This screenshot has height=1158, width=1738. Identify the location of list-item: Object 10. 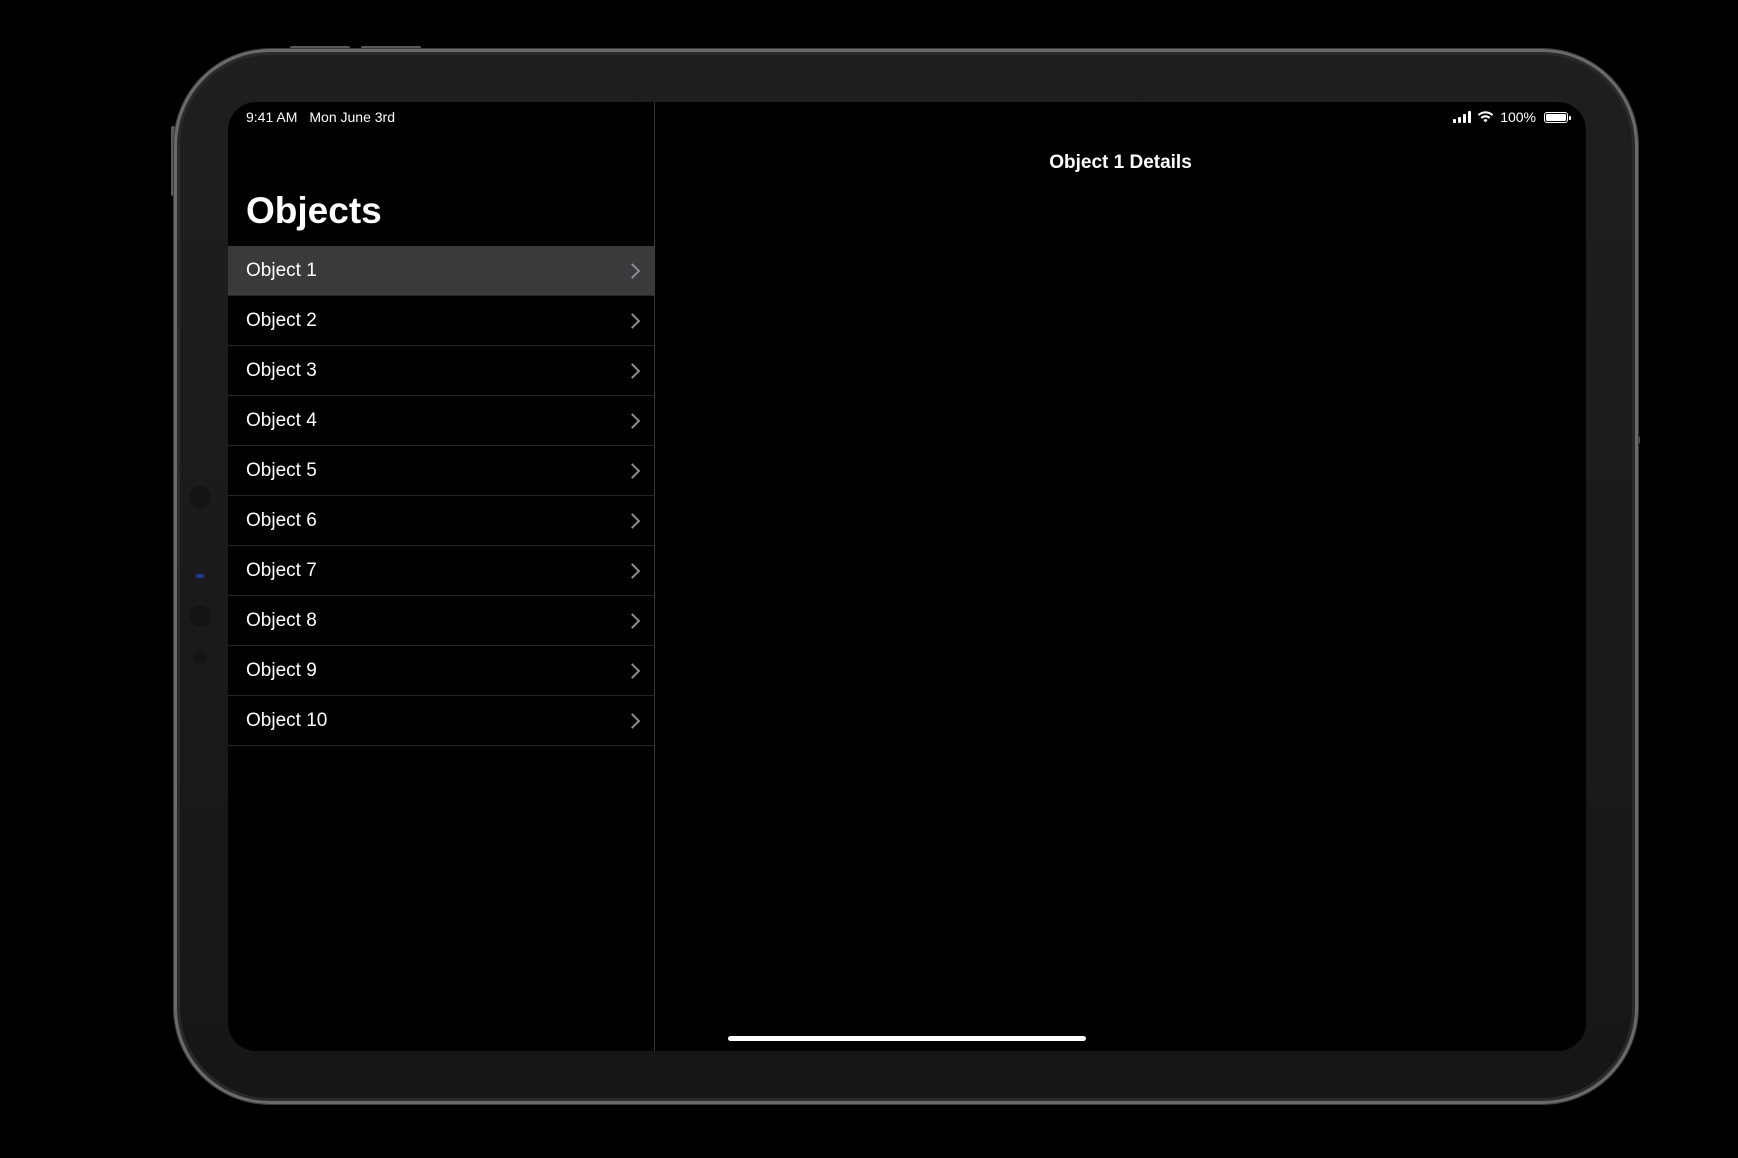
(441, 721).